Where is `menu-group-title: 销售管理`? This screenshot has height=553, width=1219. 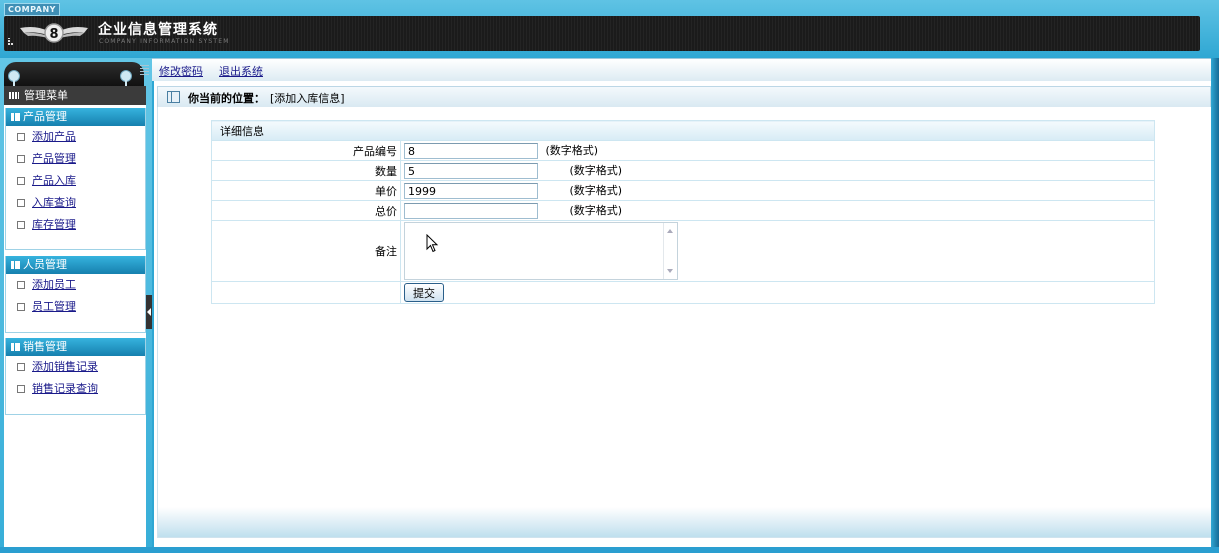 menu-group-title: 销售管理 is located at coordinates (45, 346).